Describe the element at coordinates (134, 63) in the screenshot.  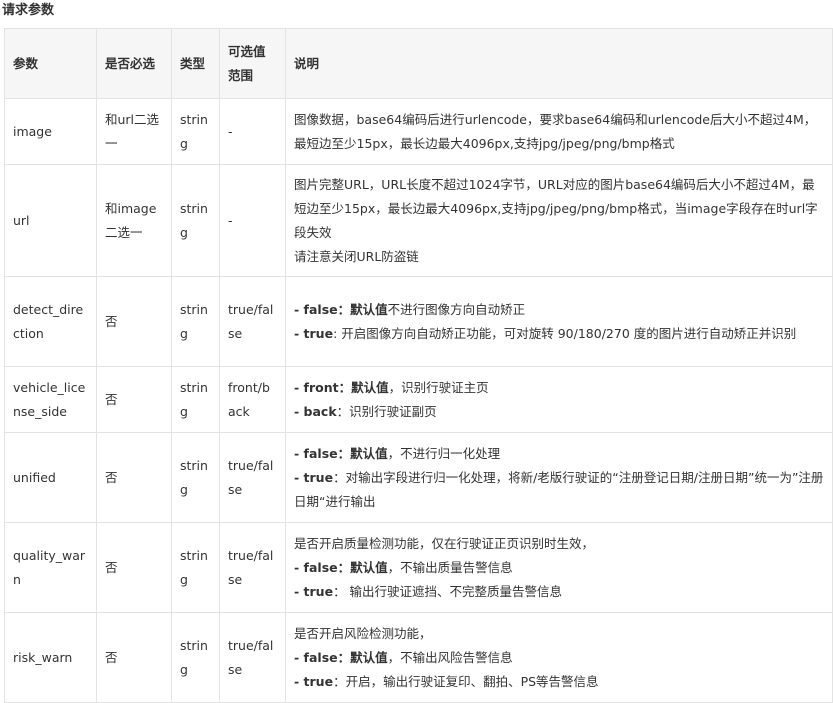
I see `header-required: 是否必选` at that location.